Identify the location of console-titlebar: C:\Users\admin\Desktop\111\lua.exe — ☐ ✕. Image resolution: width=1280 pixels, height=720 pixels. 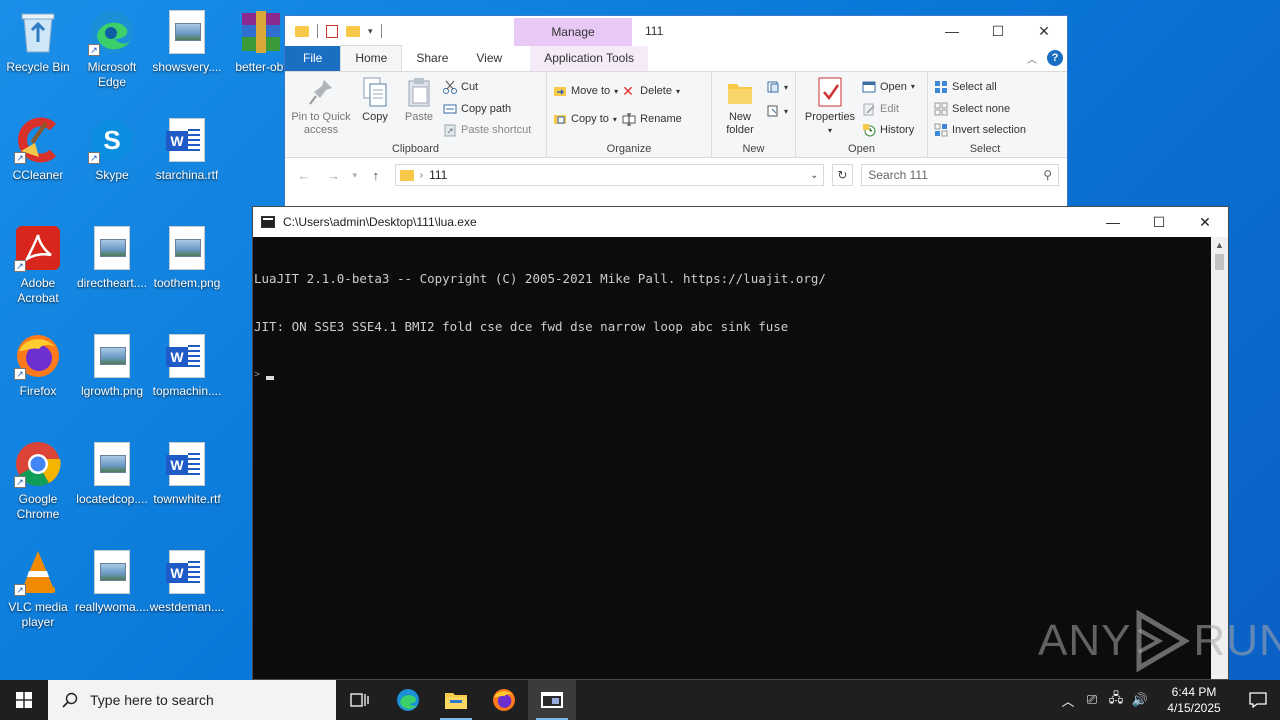
(740, 222).